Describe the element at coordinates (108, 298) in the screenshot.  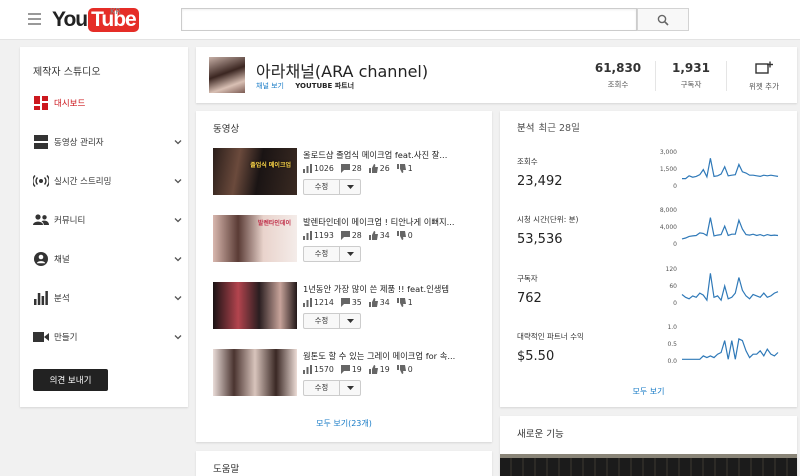
I see `sidebar-item-analytics: 분석` at that location.